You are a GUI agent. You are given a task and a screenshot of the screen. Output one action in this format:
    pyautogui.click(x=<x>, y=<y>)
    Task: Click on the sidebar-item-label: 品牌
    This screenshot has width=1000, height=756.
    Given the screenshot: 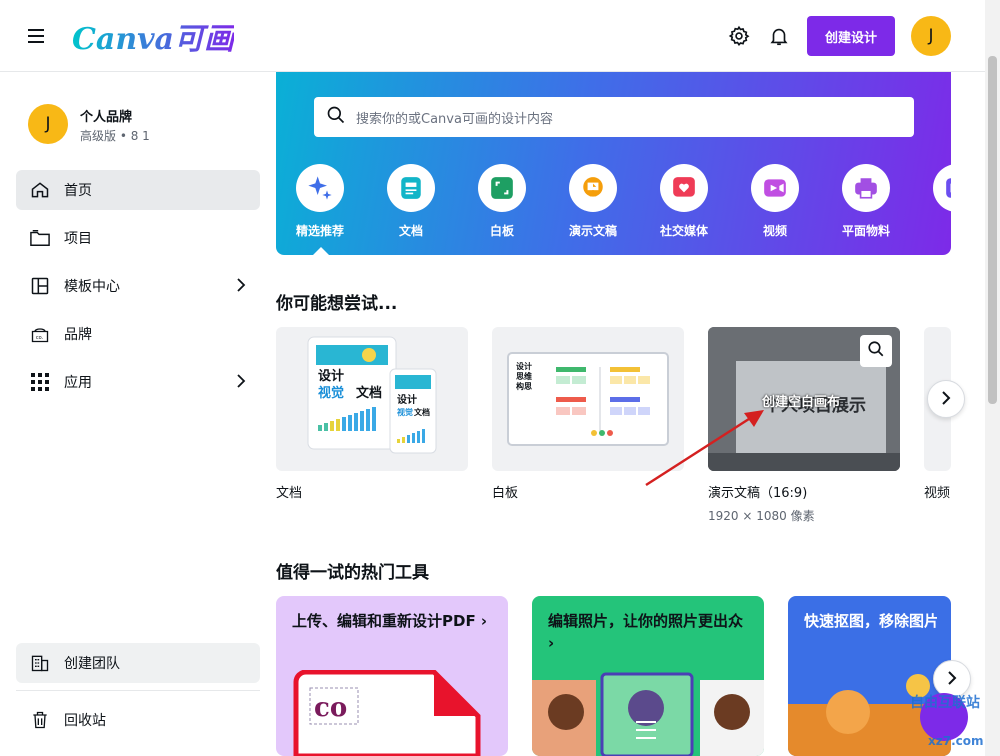 What is the action you would take?
    pyautogui.click(x=78, y=335)
    